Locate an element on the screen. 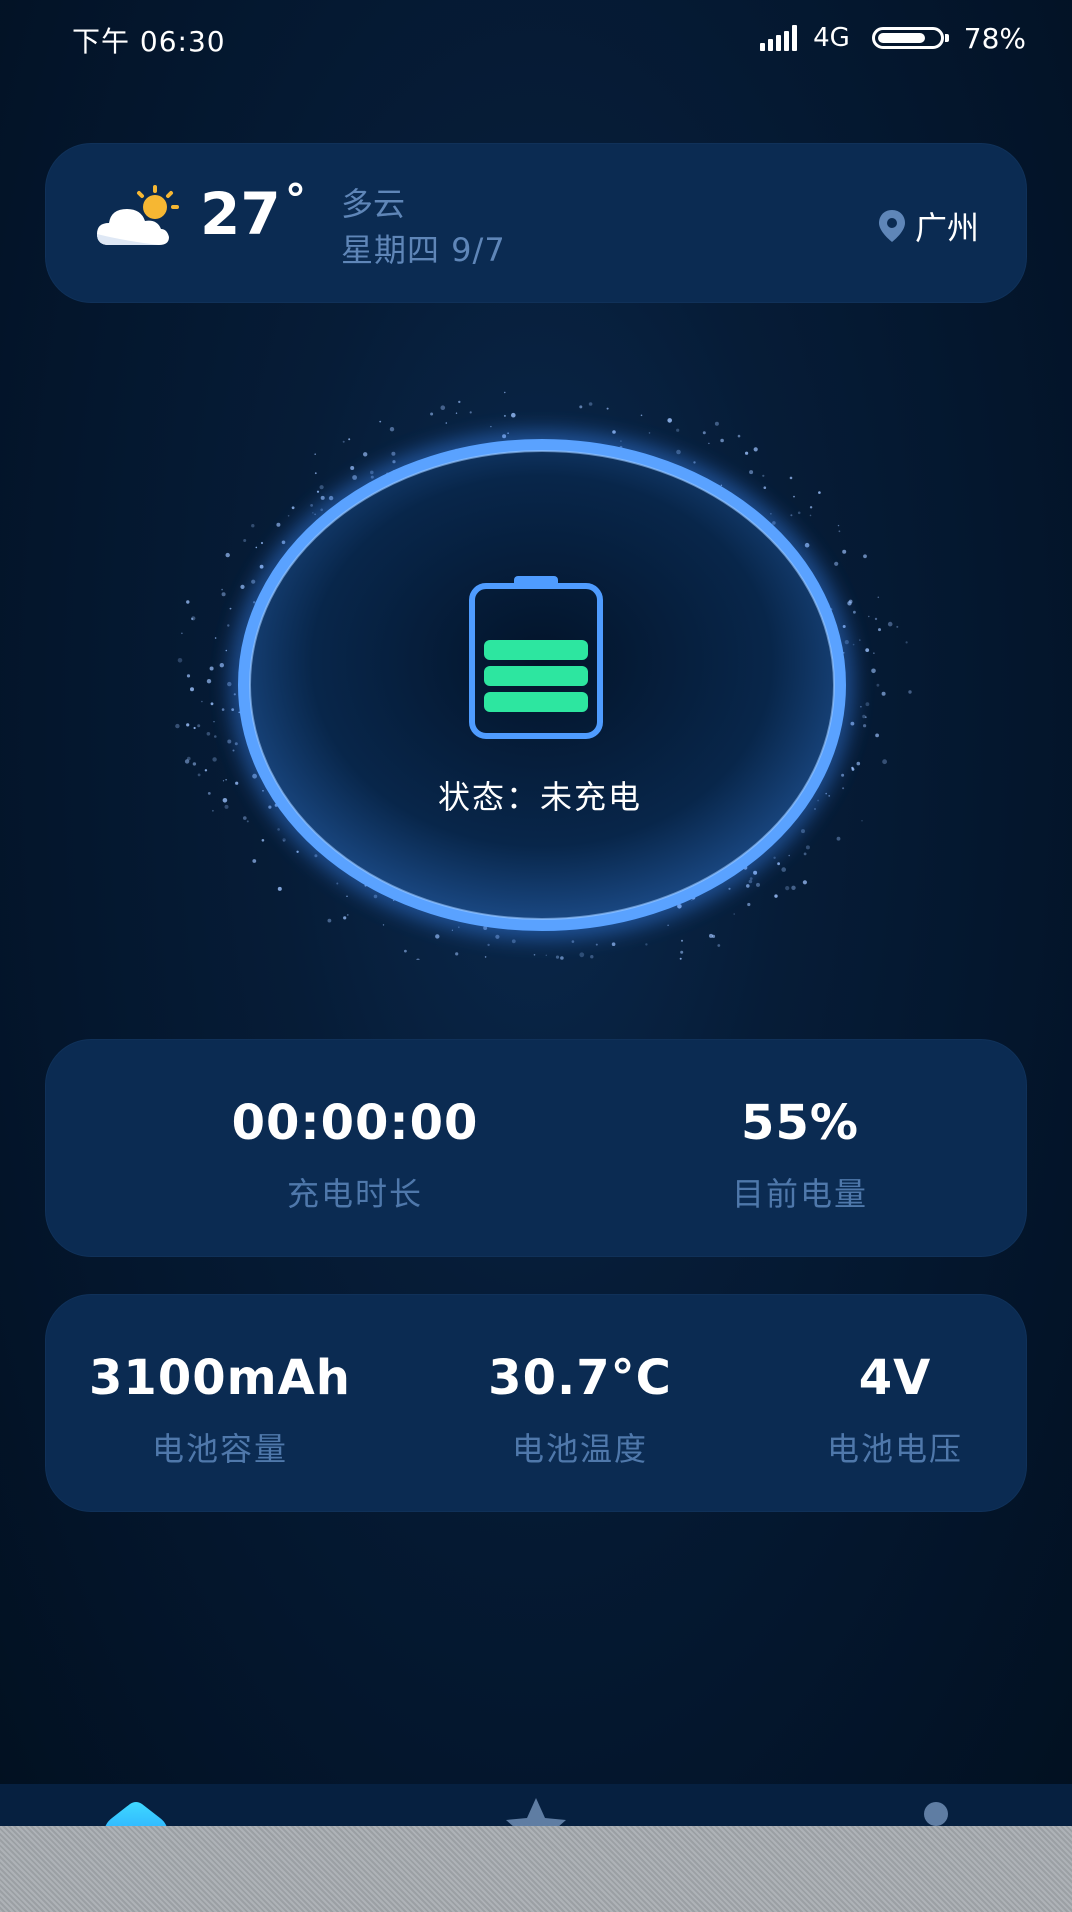 This screenshot has height=1912, width=1072. charge-duration-stat: 00:00:00 充电时长 is located at coordinates (355, 1155).